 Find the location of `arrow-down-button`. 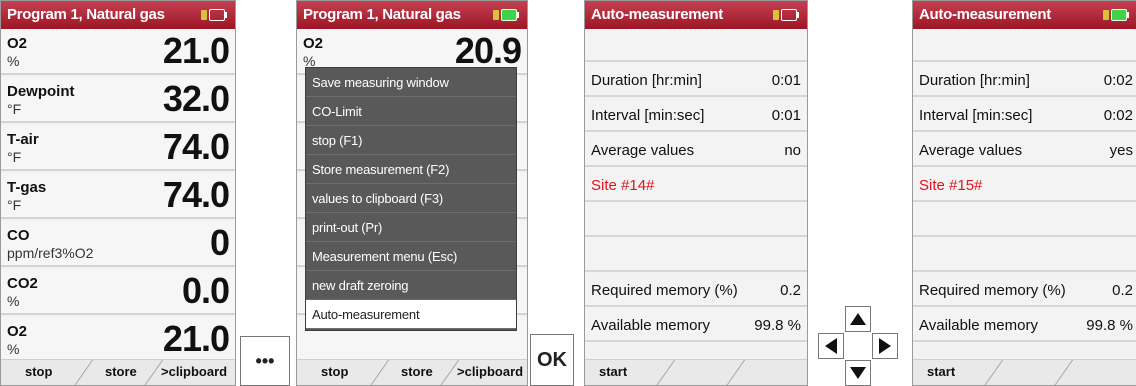

arrow-down-button is located at coordinates (858, 373).